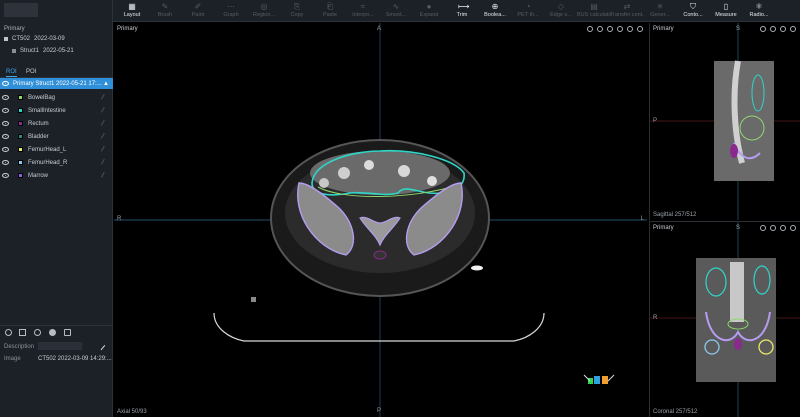 This screenshot has width=800, height=417. I want to click on opacity-icon, so click(52, 332).